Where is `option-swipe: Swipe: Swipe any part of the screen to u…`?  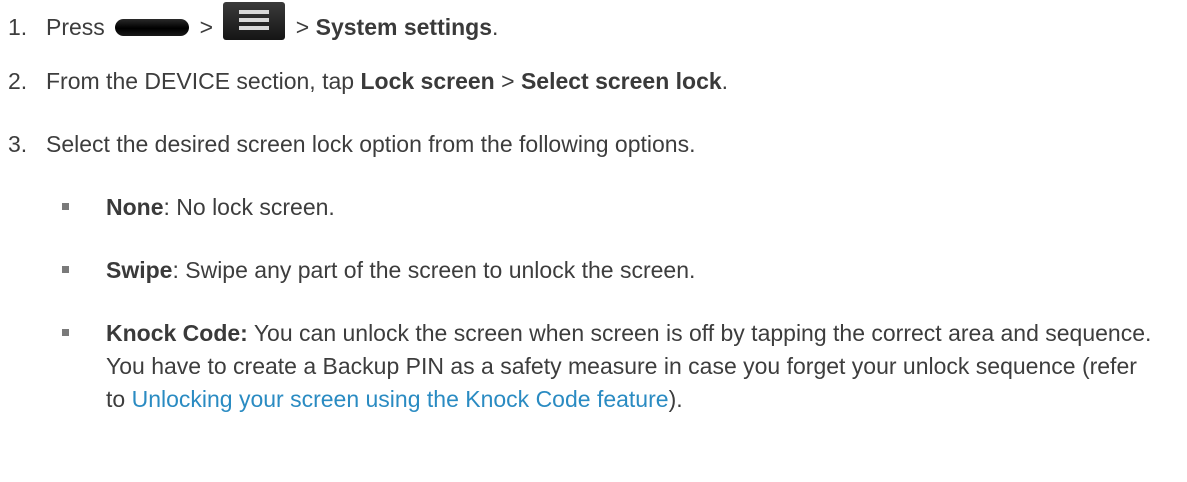 option-swipe: Swipe: Swipe any part of the screen to u… is located at coordinates (612, 270).